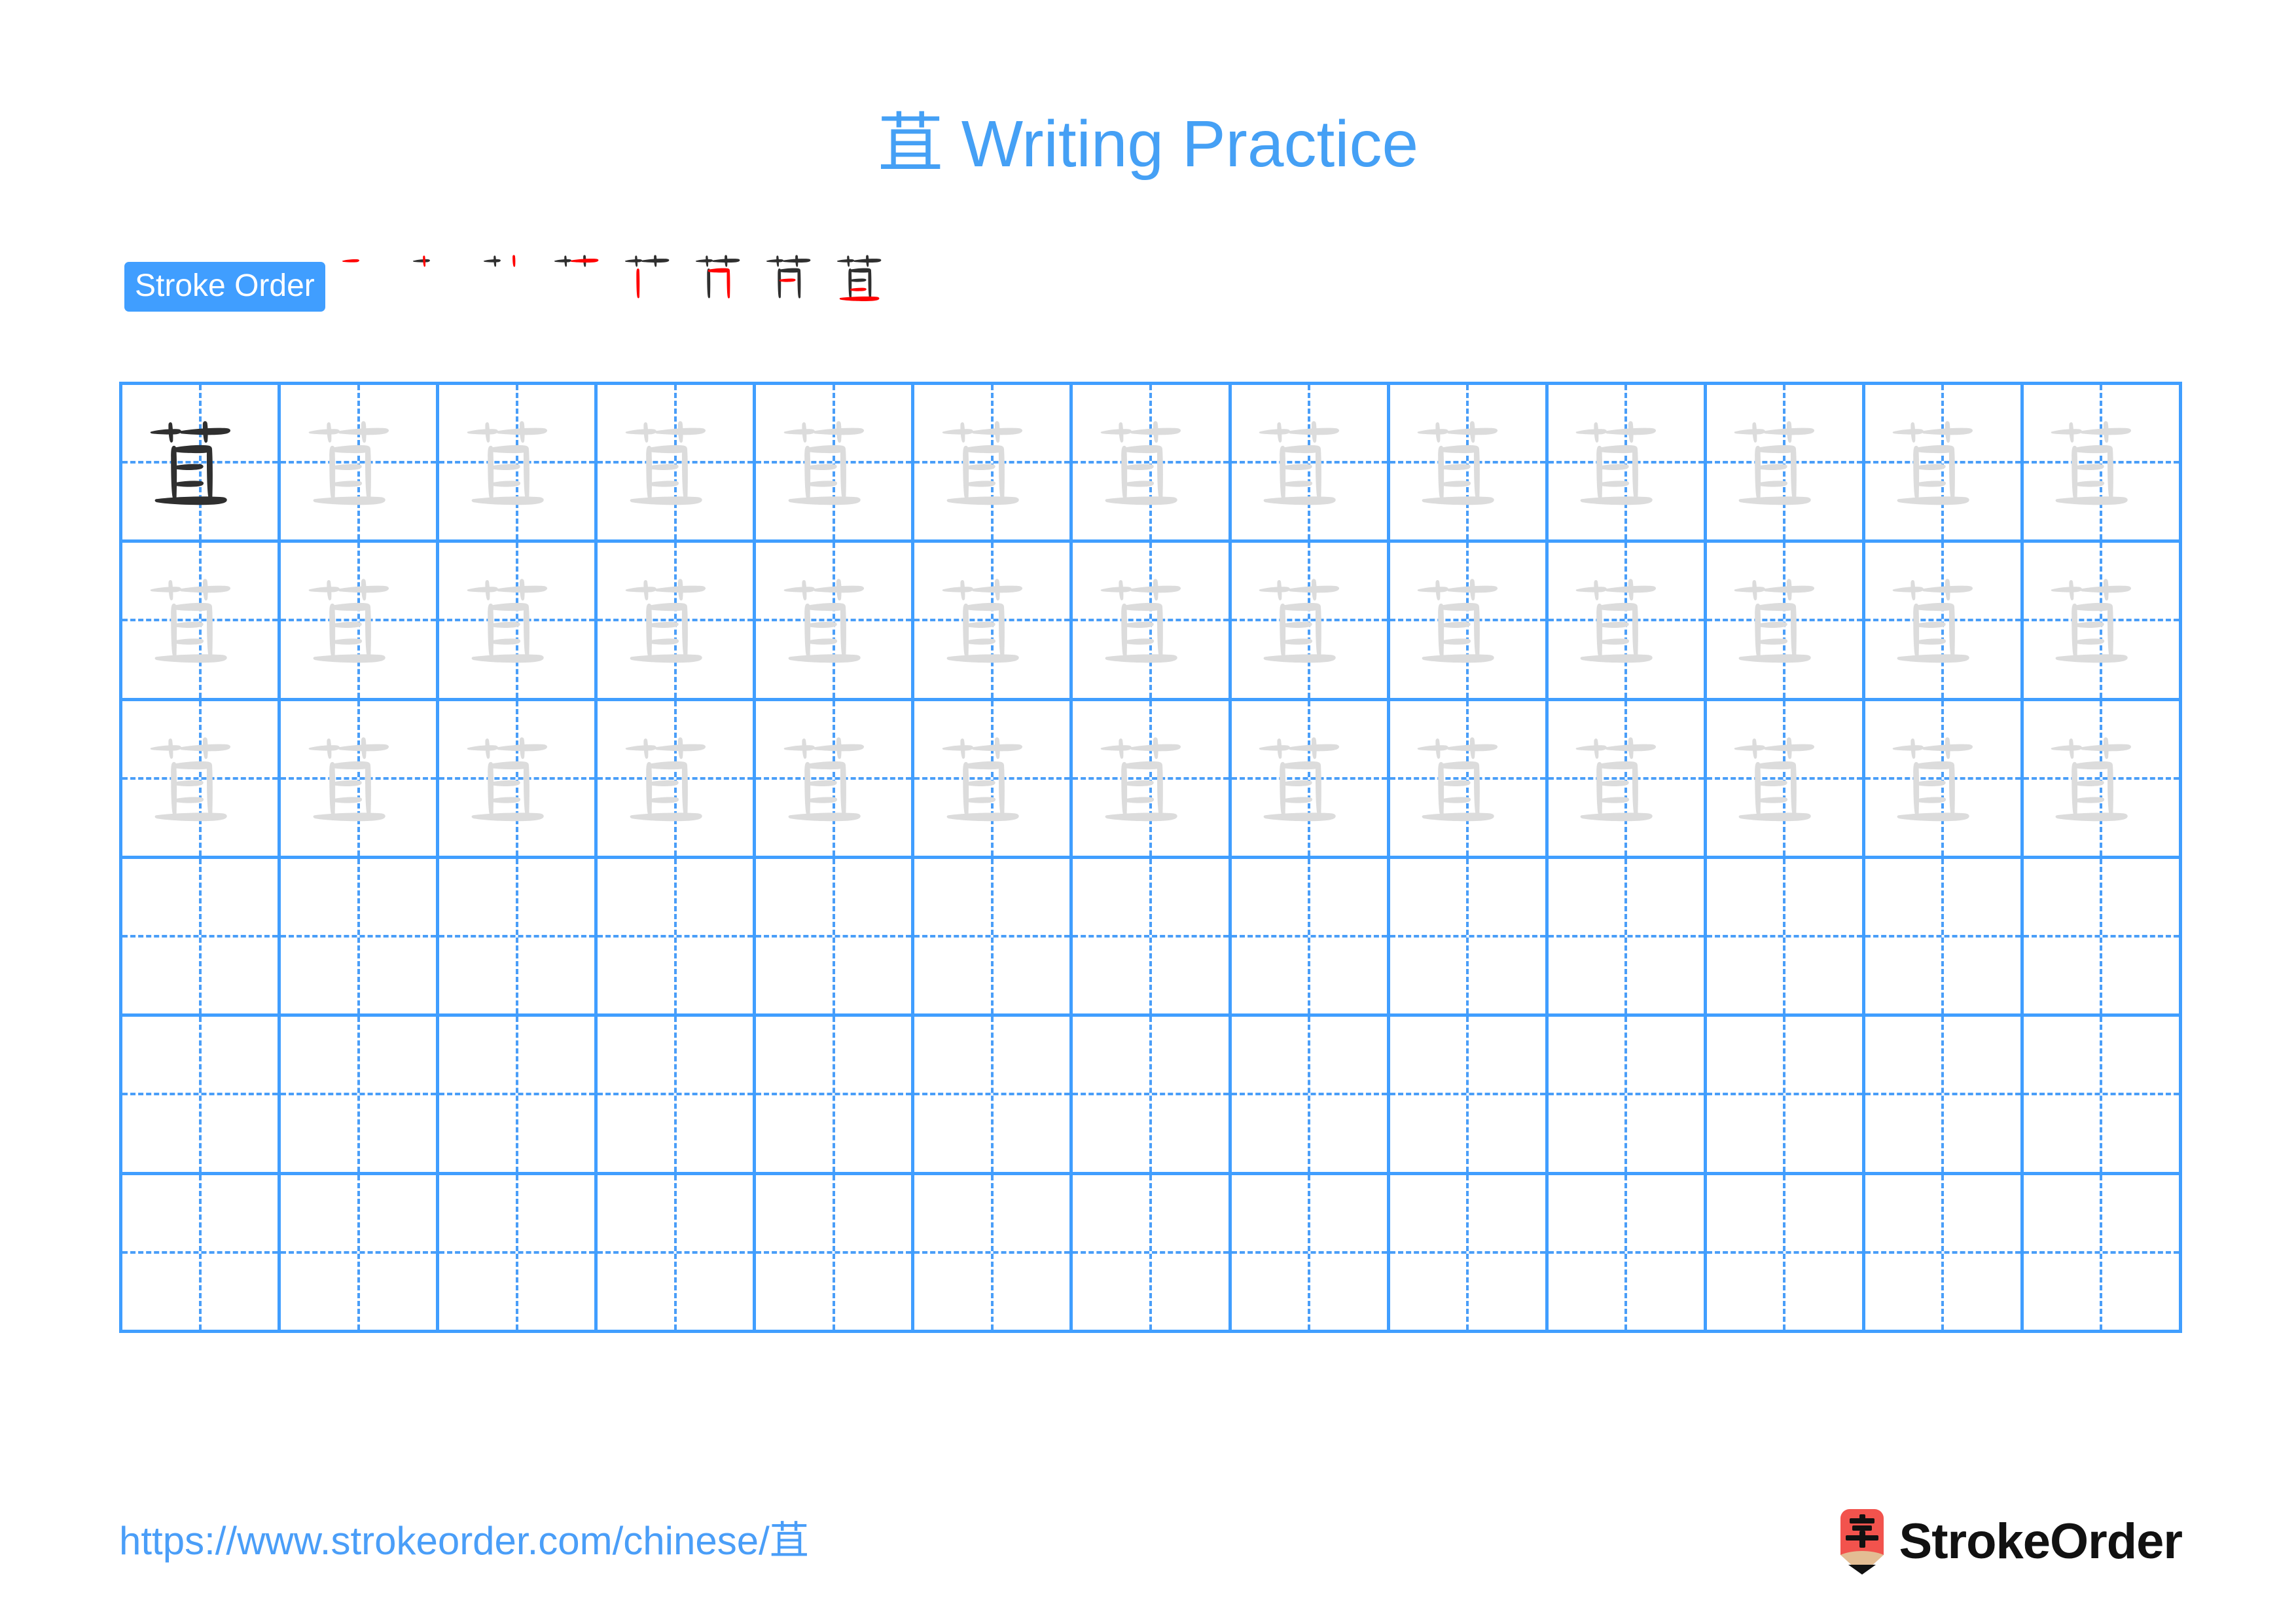 This screenshot has width=2296, height=1623. I want to click on practice-cell-r5-c8, so click(1310, 1094).